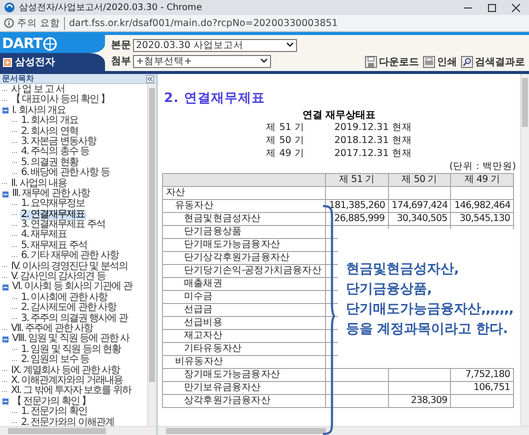  I want to click on tree-item: 1. 회사의 개요, so click(49, 121).